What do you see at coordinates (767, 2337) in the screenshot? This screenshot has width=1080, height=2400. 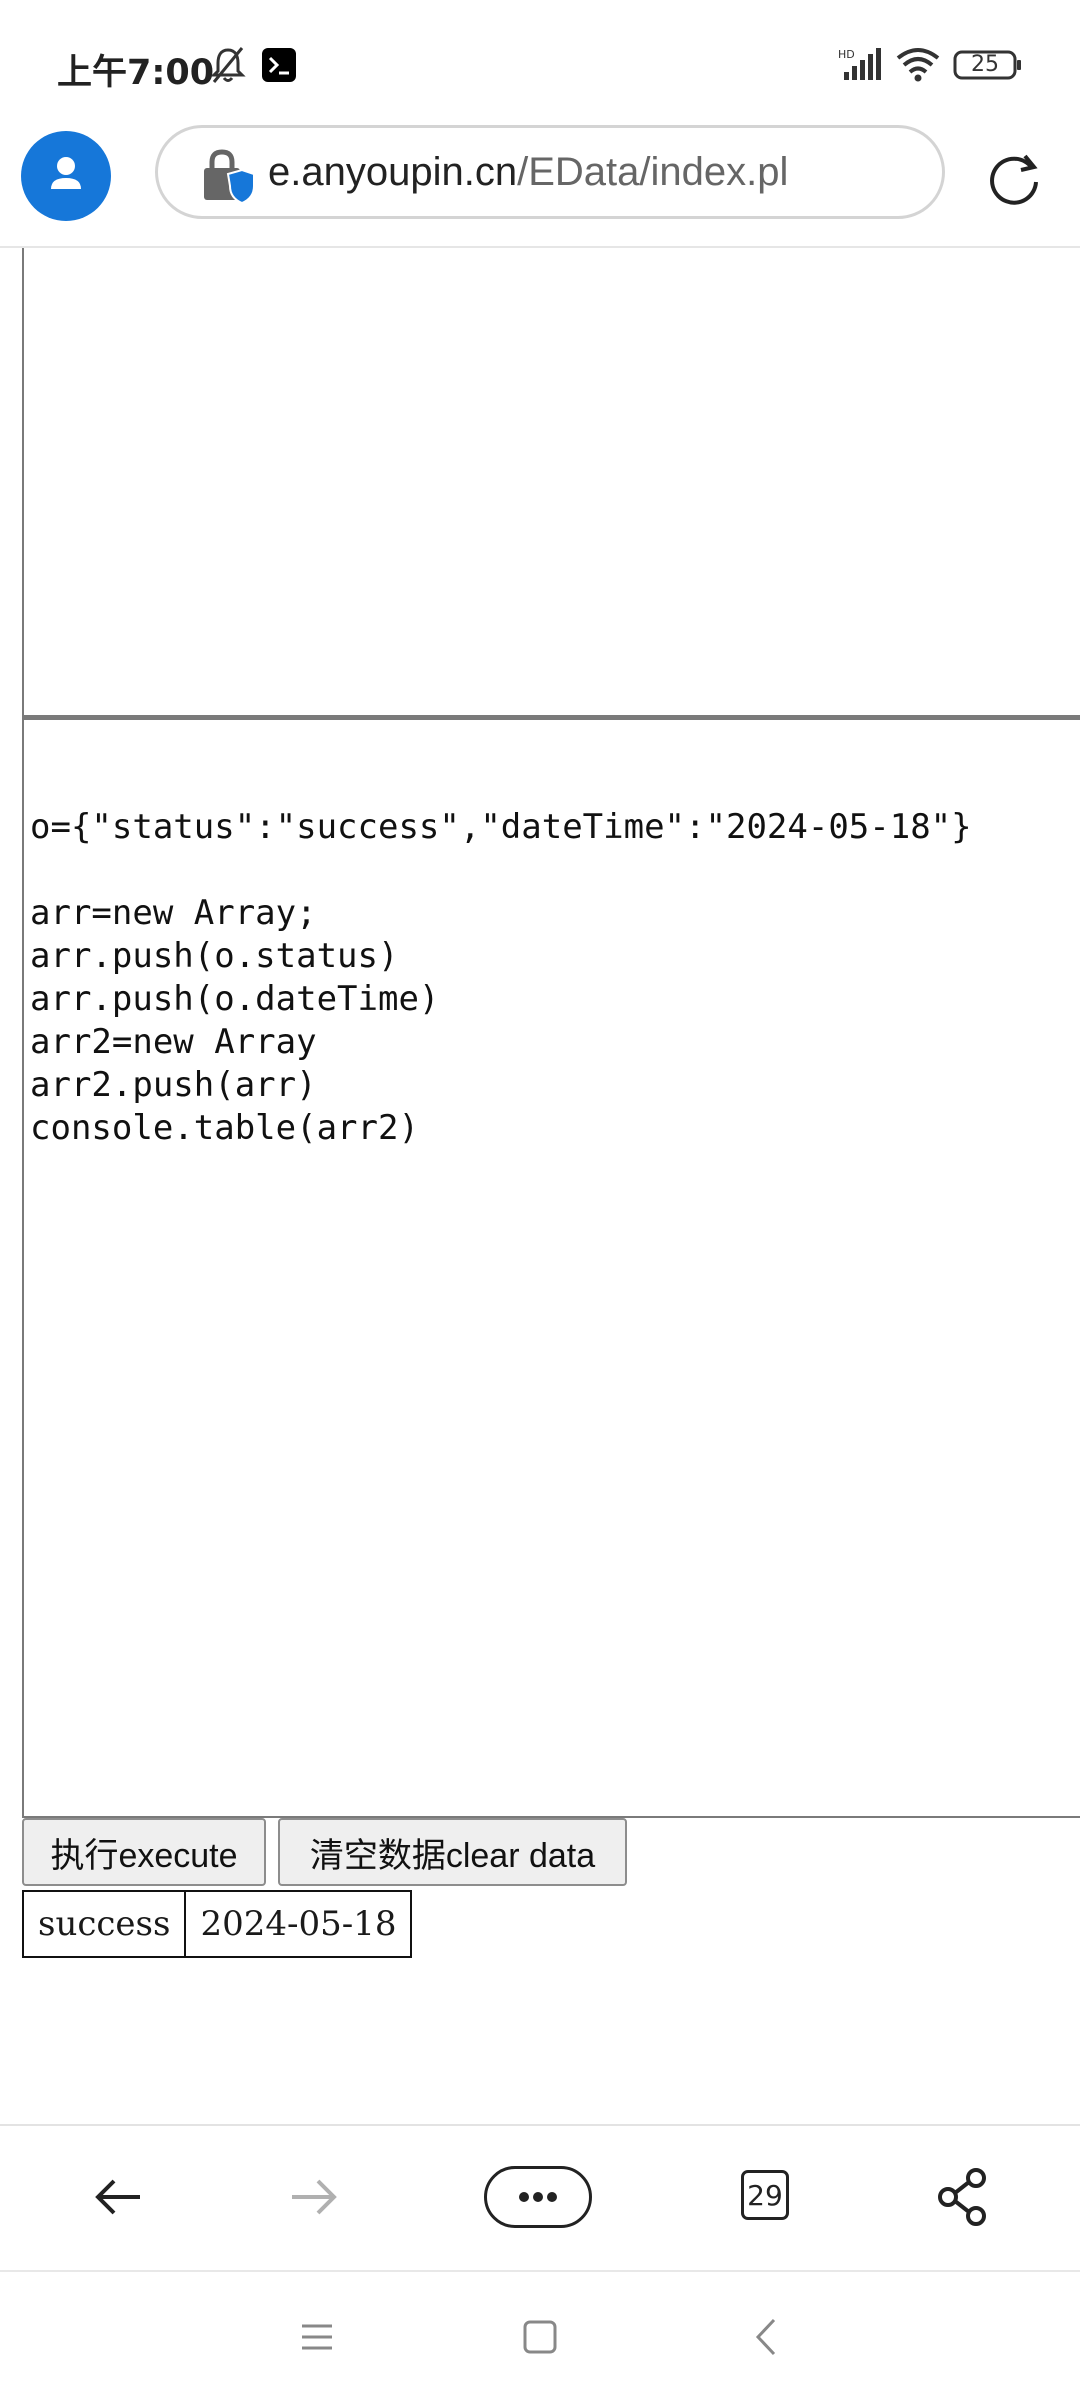 I see `system-back-icon` at bounding box center [767, 2337].